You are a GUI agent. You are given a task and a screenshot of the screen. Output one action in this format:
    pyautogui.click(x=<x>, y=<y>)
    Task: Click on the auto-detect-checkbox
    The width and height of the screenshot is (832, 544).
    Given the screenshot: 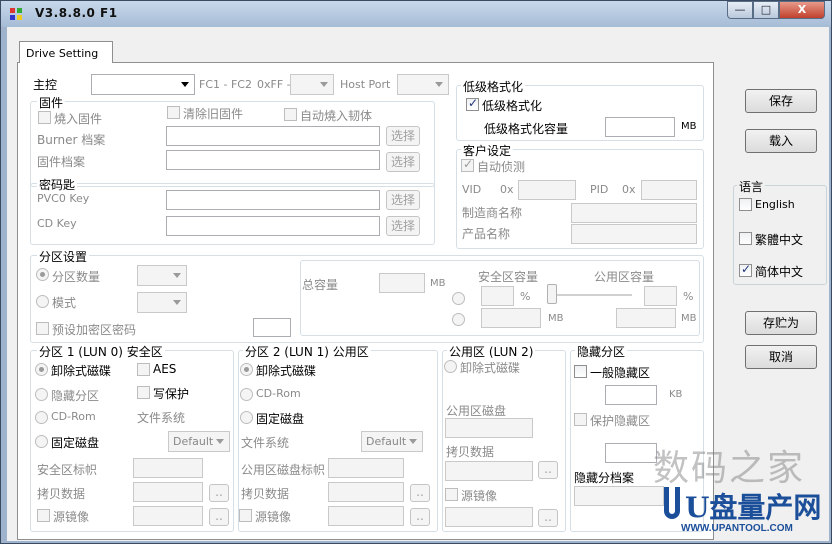 What is the action you would take?
    pyautogui.click(x=467, y=164)
    